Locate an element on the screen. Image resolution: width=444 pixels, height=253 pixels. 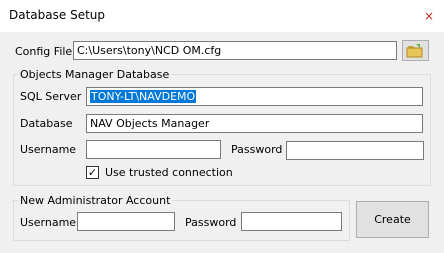
database-label: Database is located at coordinates (46, 123).